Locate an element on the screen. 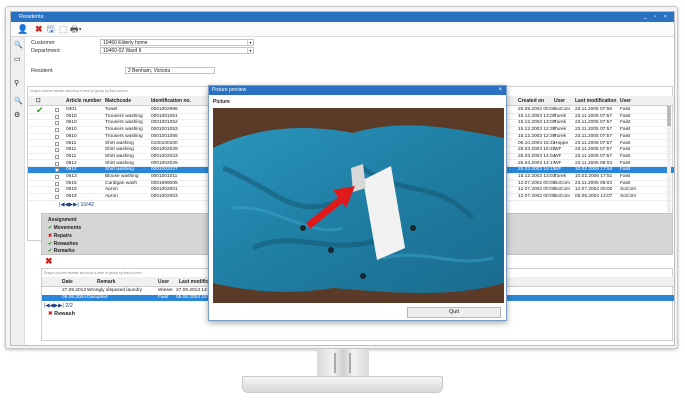 This screenshot has height=401, width=685. cell-user: WF is located at coordinates (558, 150).